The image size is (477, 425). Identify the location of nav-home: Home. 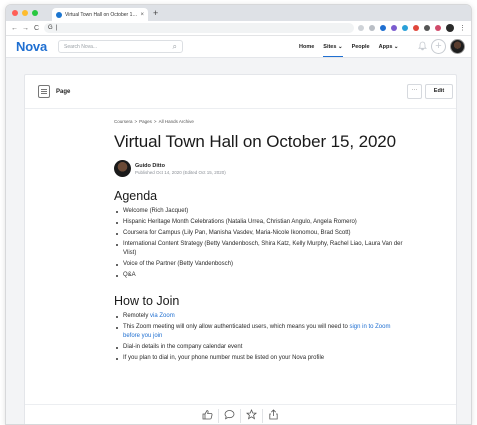
(306, 47).